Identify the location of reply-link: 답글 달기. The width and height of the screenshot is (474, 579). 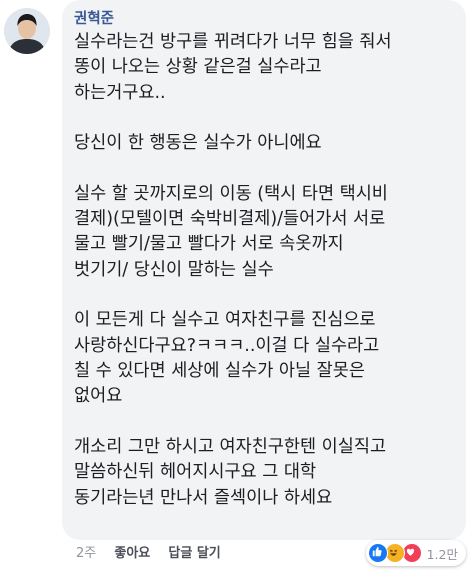
(194, 553).